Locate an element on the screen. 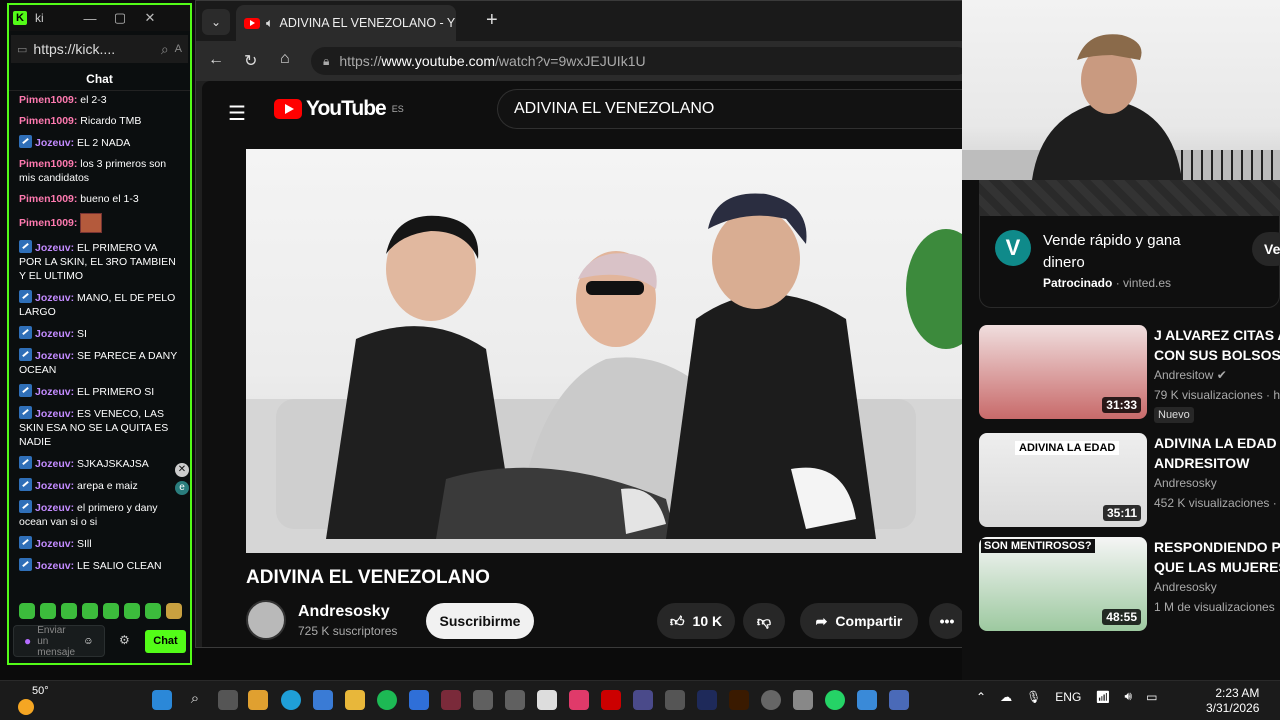 The image size is (1280, 720). like-button: 👍︎ 10 K is located at coordinates (696, 621).